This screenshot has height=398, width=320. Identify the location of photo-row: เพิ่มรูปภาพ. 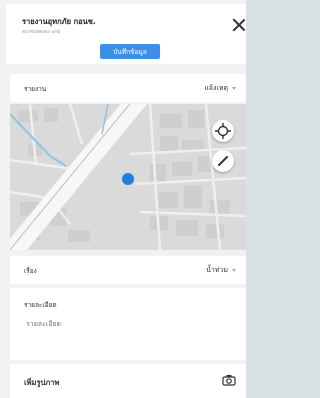
(128, 381).